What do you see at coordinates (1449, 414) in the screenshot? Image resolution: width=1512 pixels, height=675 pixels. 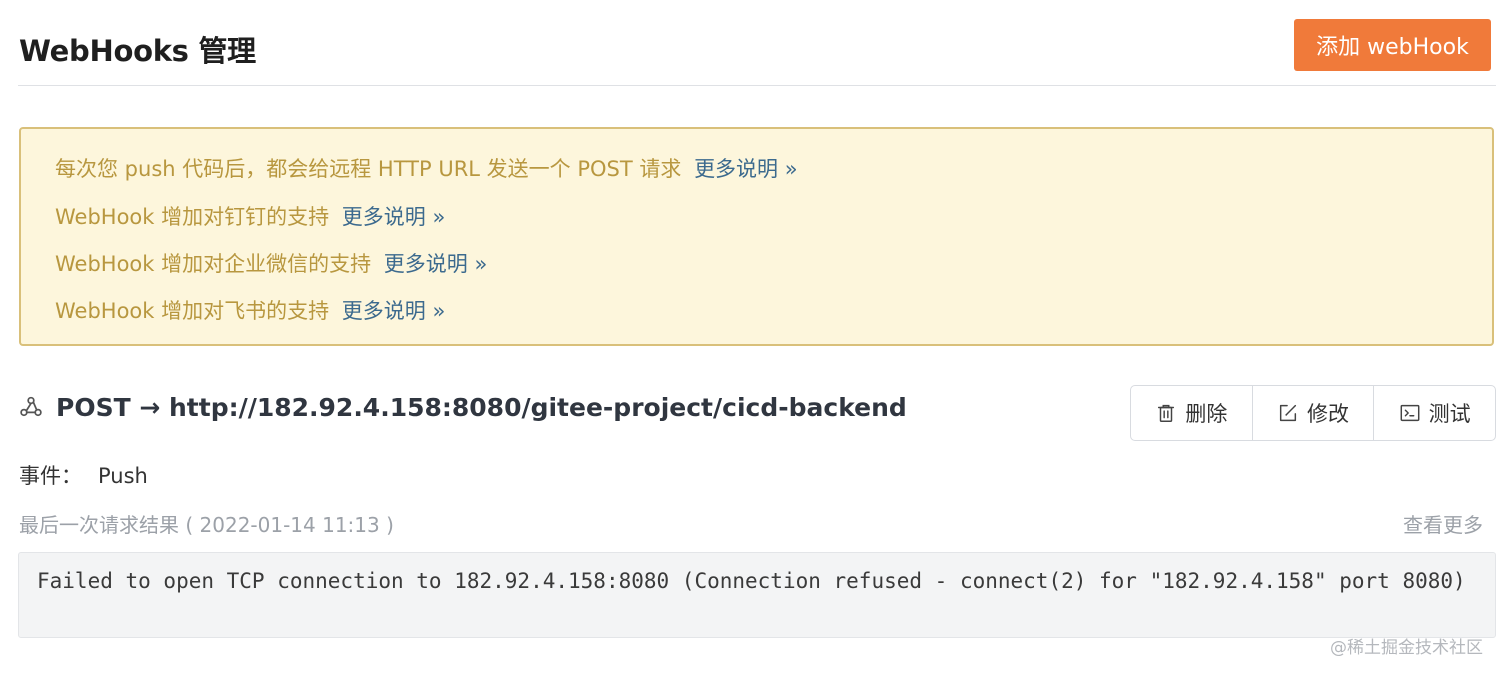 I see `test-label: 测试` at bounding box center [1449, 414].